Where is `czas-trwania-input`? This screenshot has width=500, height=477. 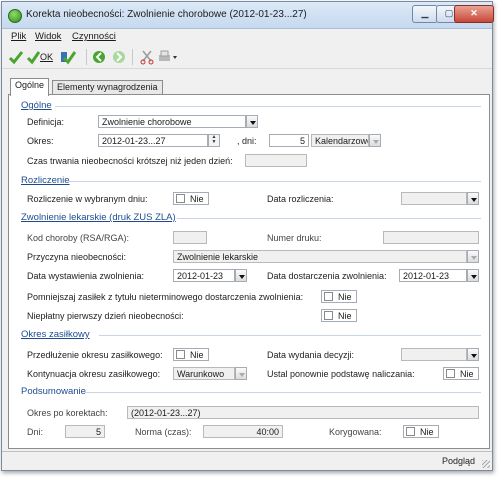
czas-trwania-input is located at coordinates (276, 160).